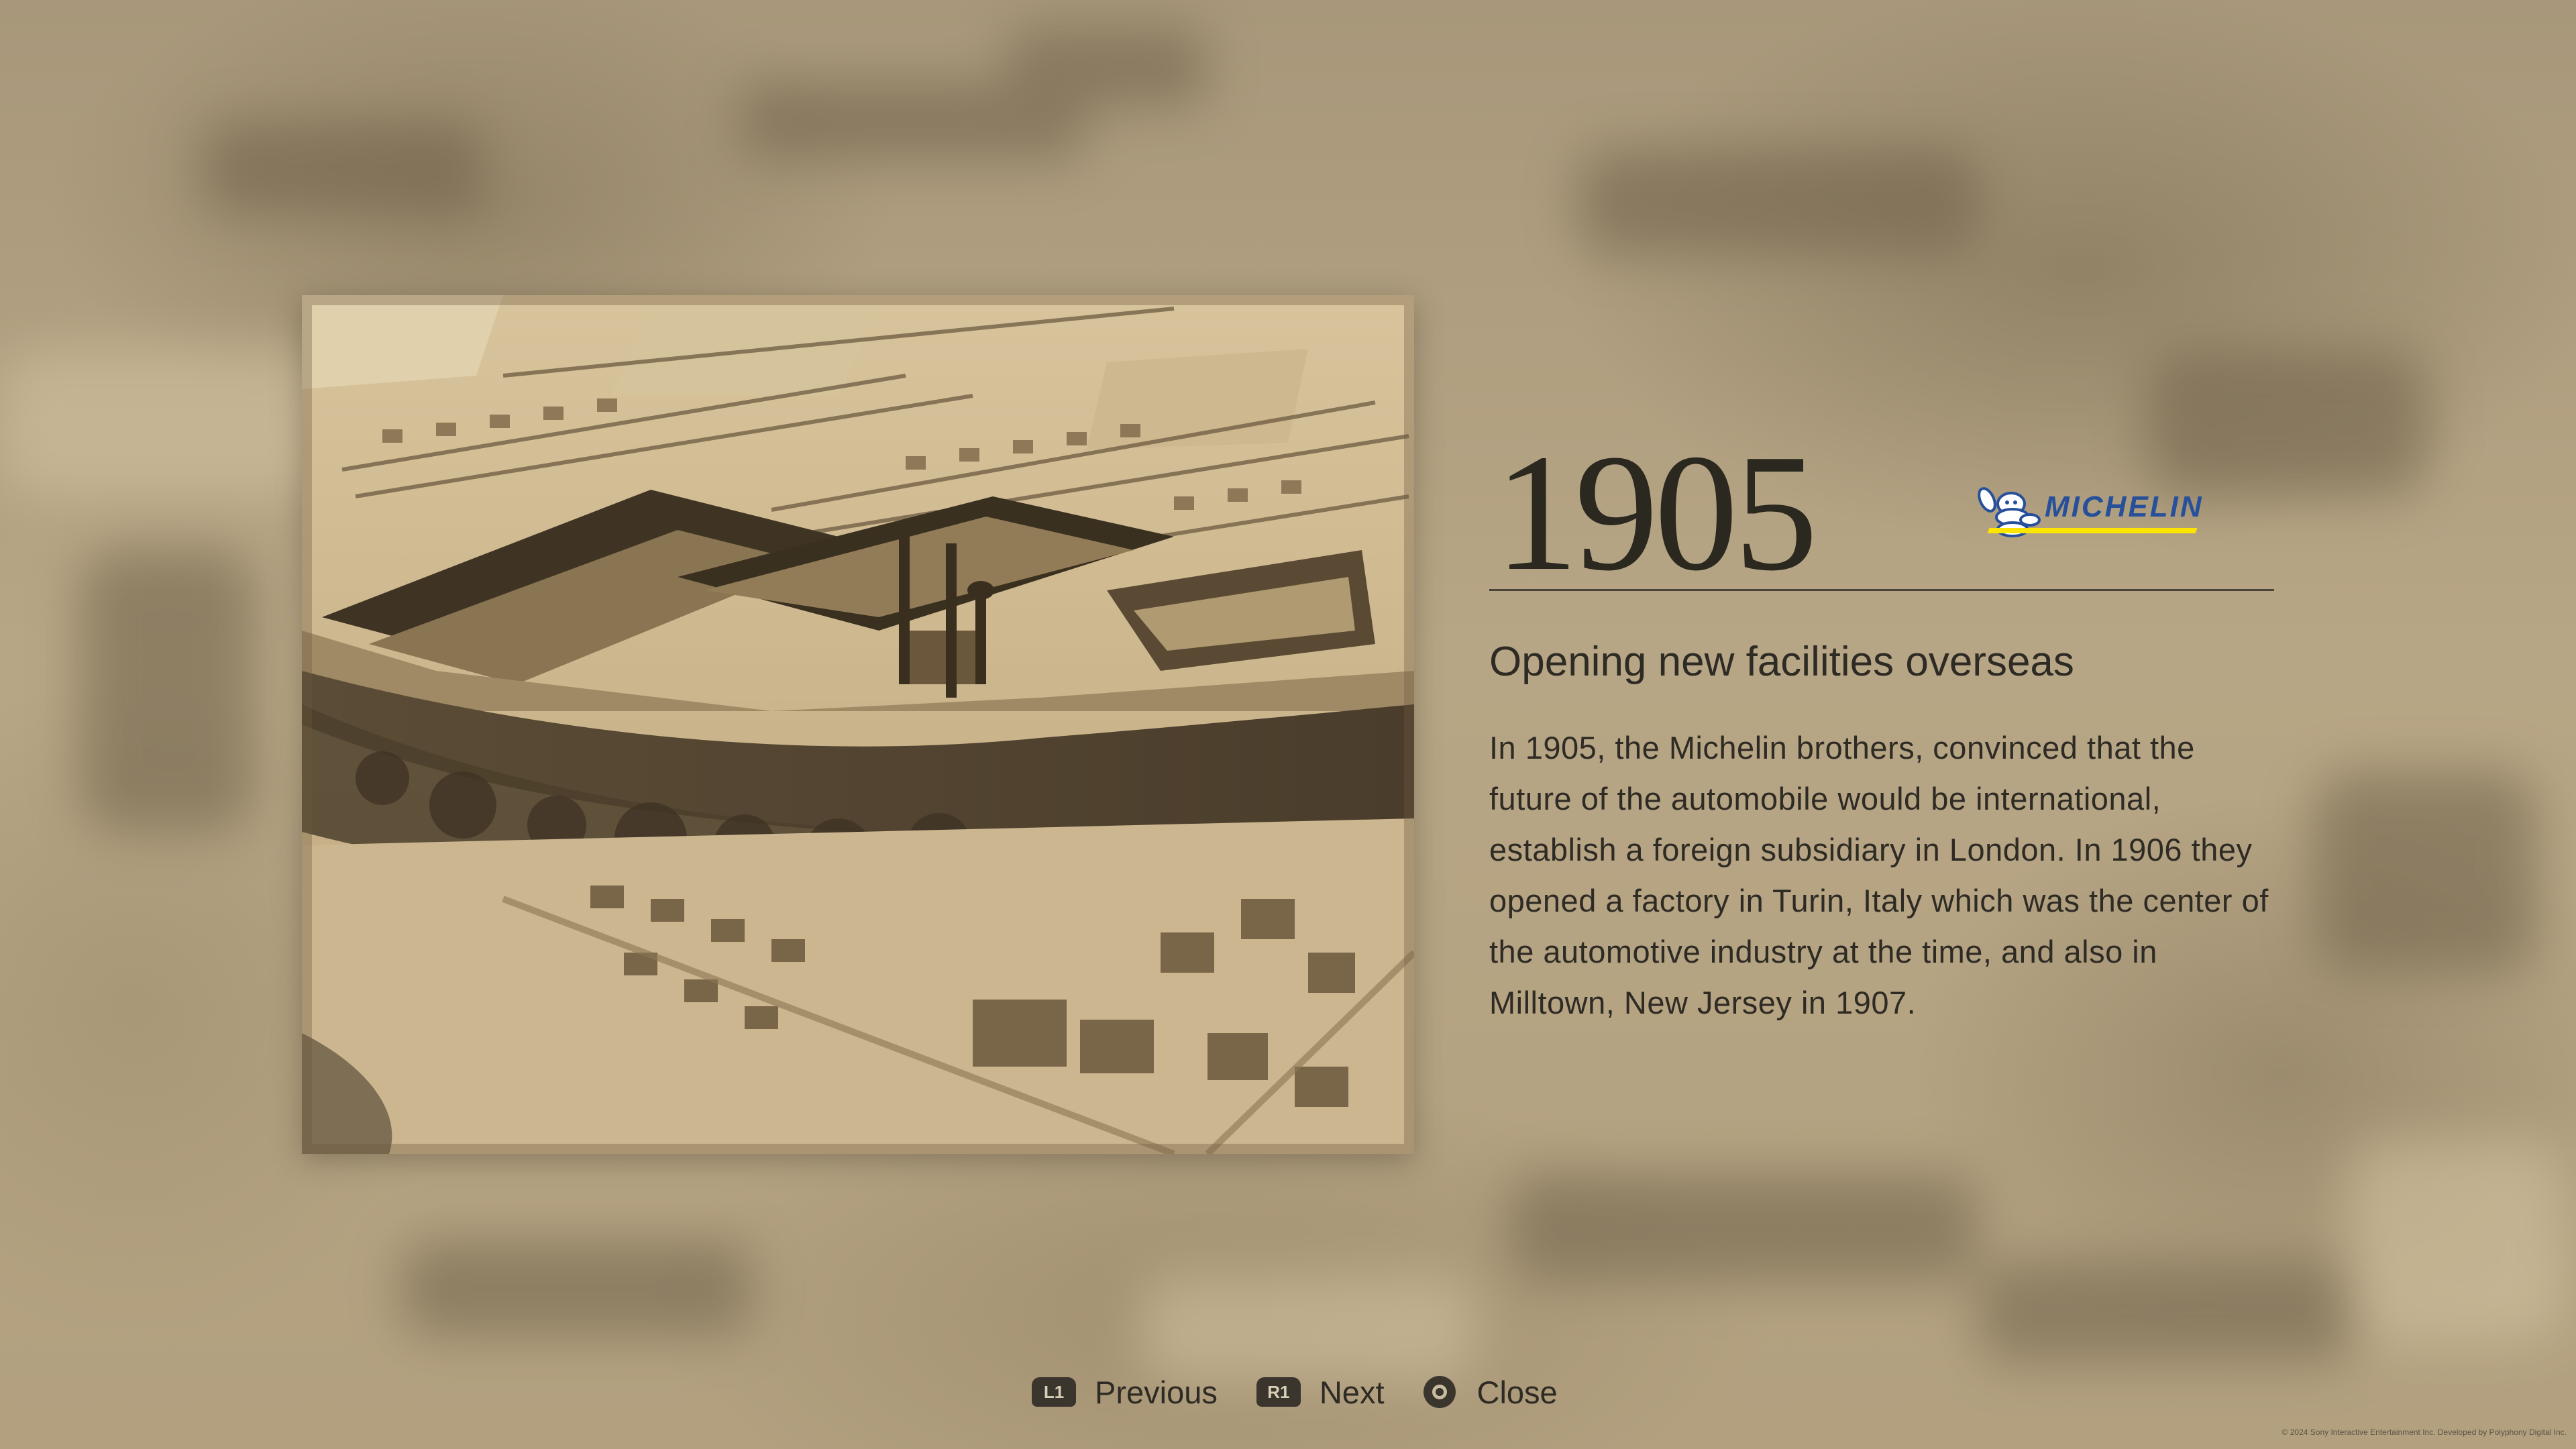 The width and height of the screenshot is (2576, 1449). Describe the element at coordinates (1781, 662) in the screenshot. I see `entry-title: Opening new facilities overseas` at that location.